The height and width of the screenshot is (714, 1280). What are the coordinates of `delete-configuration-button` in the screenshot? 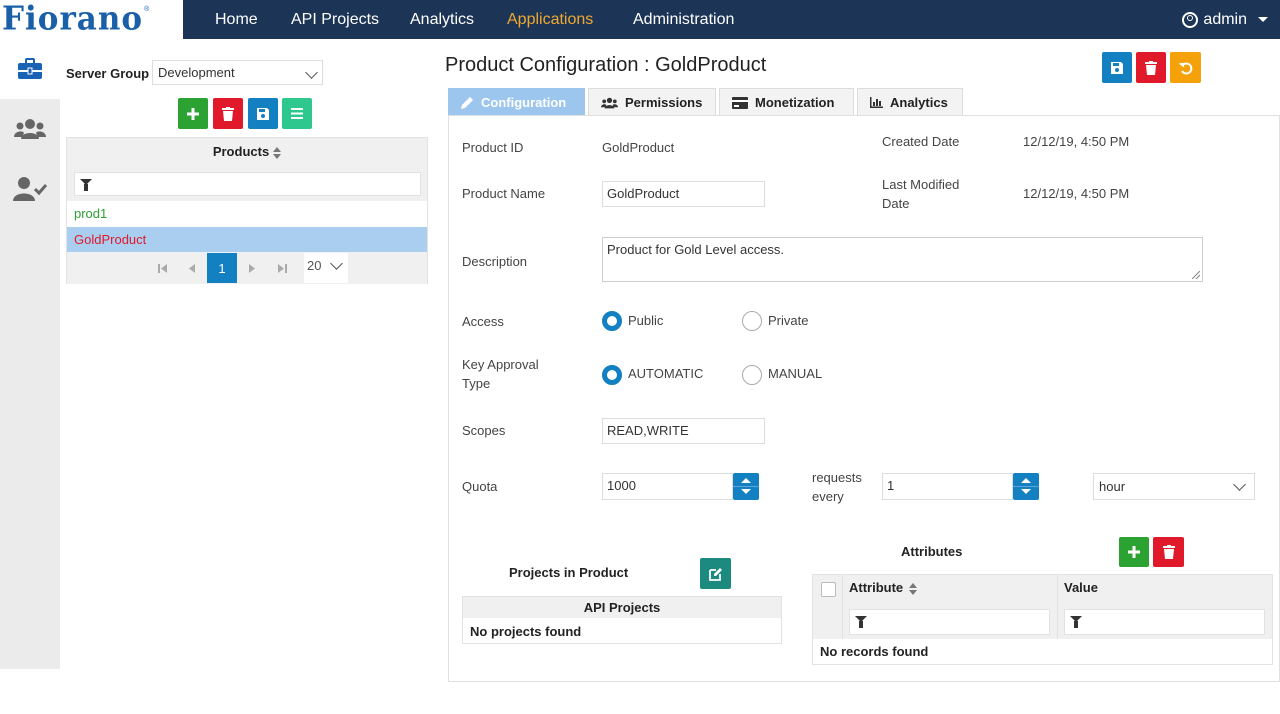 It's located at (1151, 67).